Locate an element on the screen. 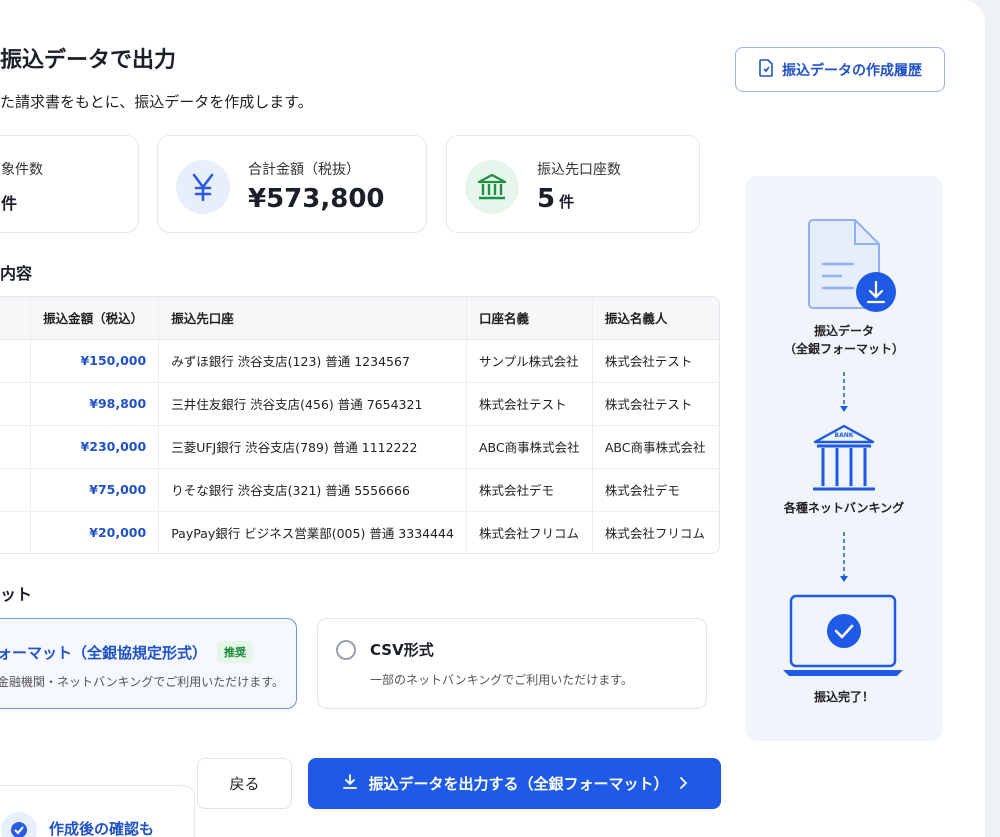  cell-amount: ¥230,000 is located at coordinates (94, 446).